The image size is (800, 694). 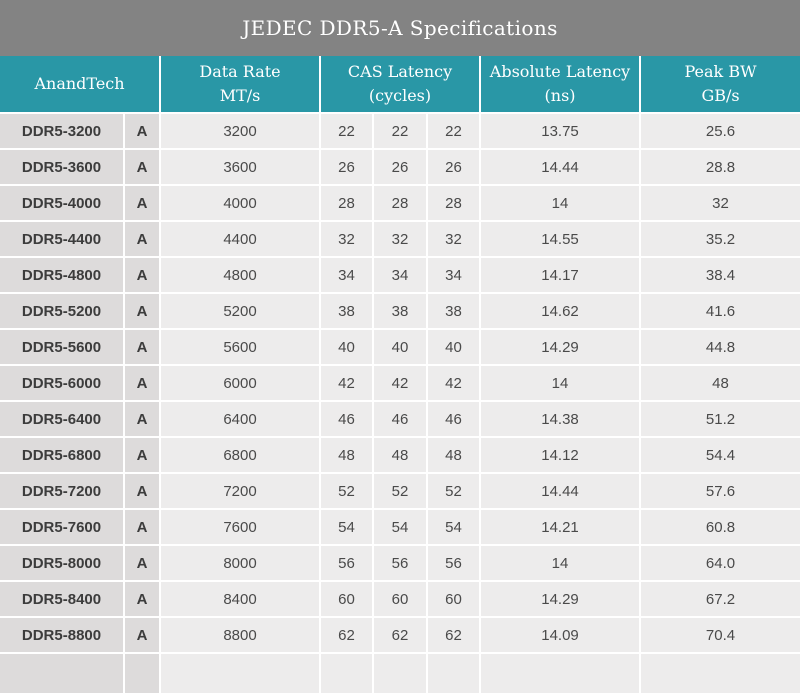 I want to click on row-label: DDR5-7600, so click(x=62, y=527).